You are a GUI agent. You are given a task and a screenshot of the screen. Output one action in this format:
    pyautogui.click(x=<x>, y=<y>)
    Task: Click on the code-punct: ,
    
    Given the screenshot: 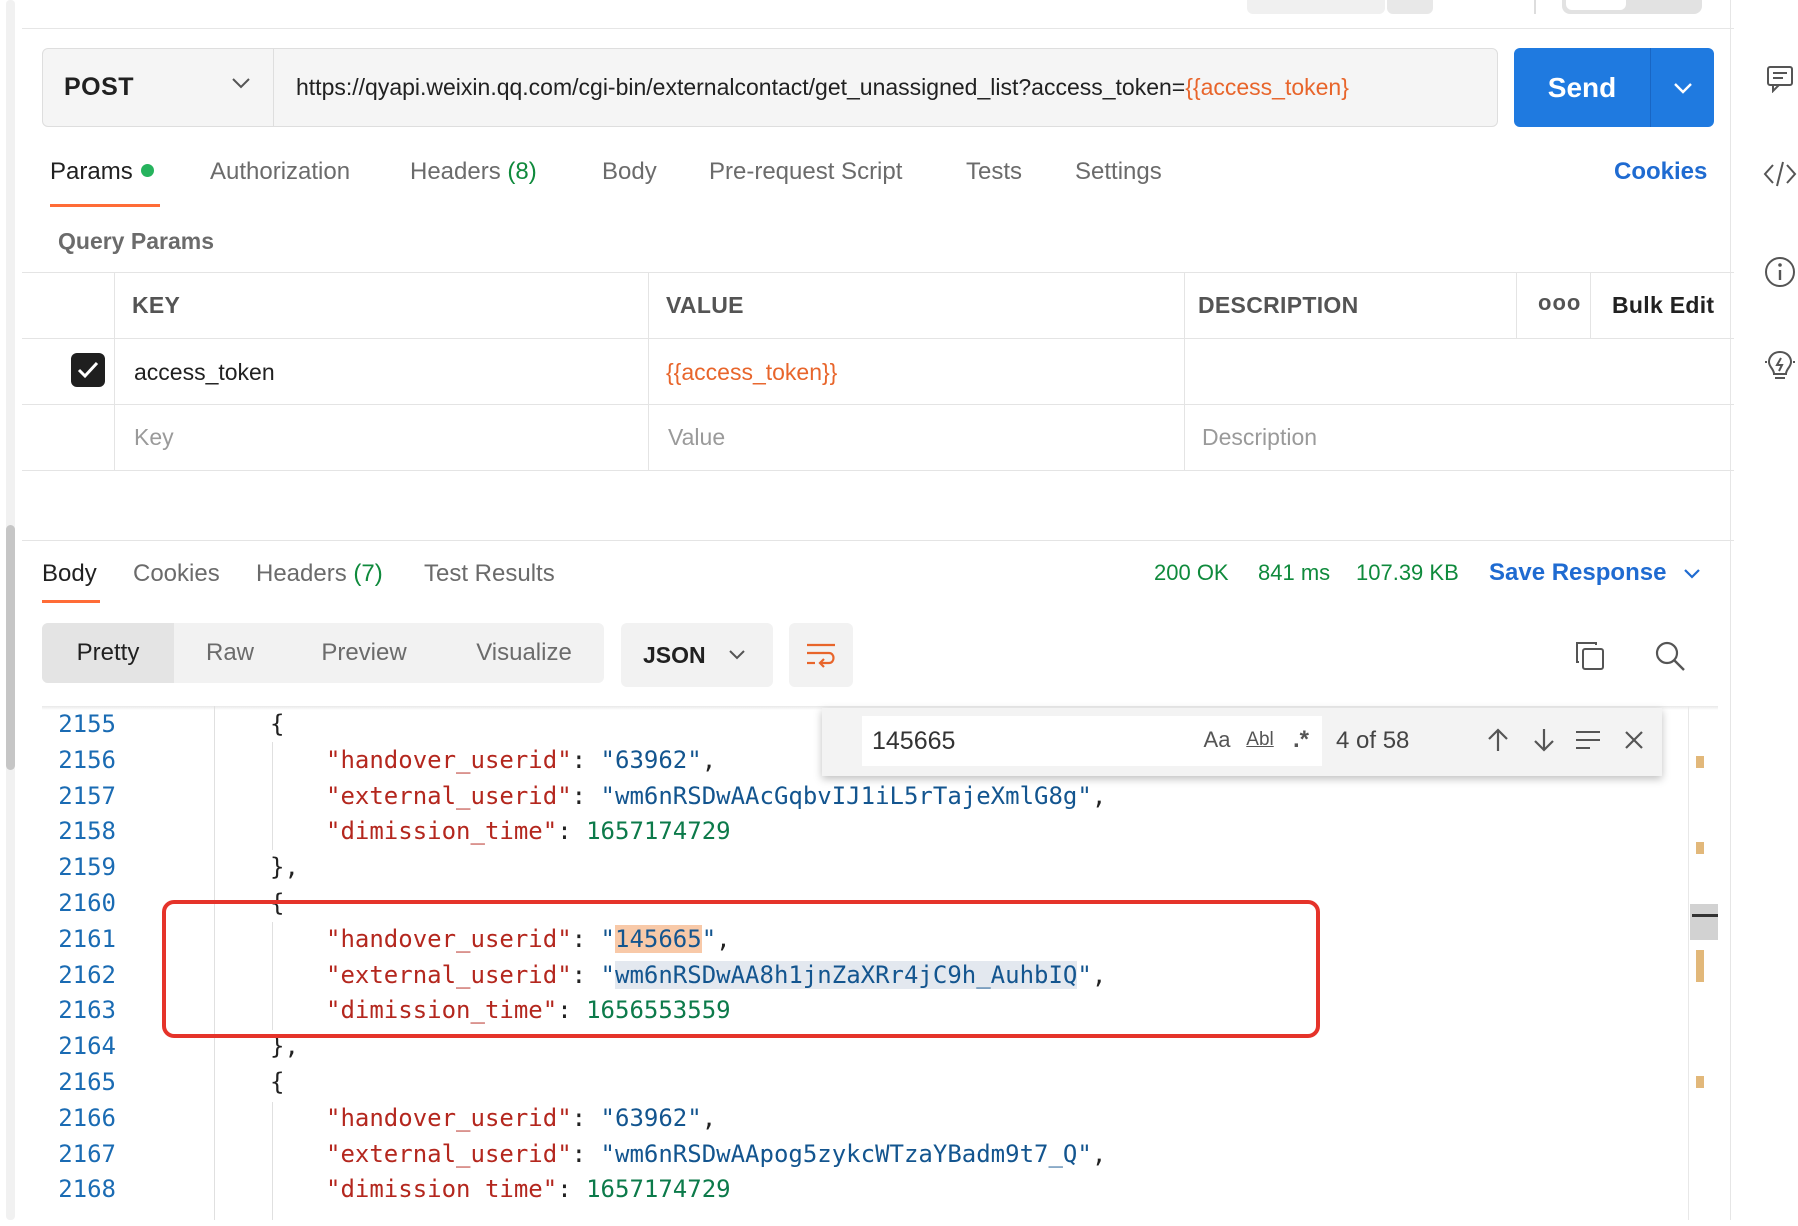 What is the action you would take?
    pyautogui.click(x=1099, y=1153)
    